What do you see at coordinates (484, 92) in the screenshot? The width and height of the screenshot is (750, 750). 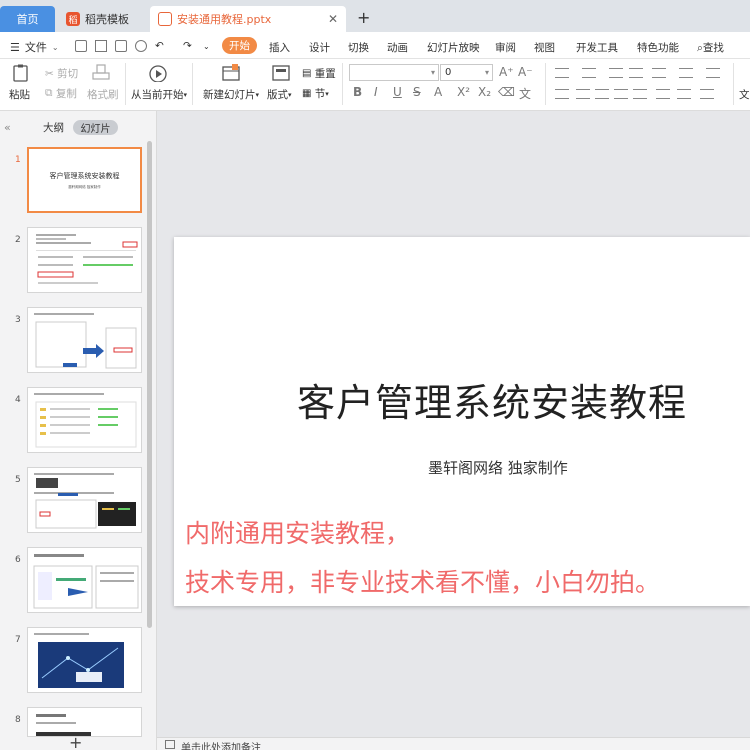 I see `subscript-icon: X₂` at bounding box center [484, 92].